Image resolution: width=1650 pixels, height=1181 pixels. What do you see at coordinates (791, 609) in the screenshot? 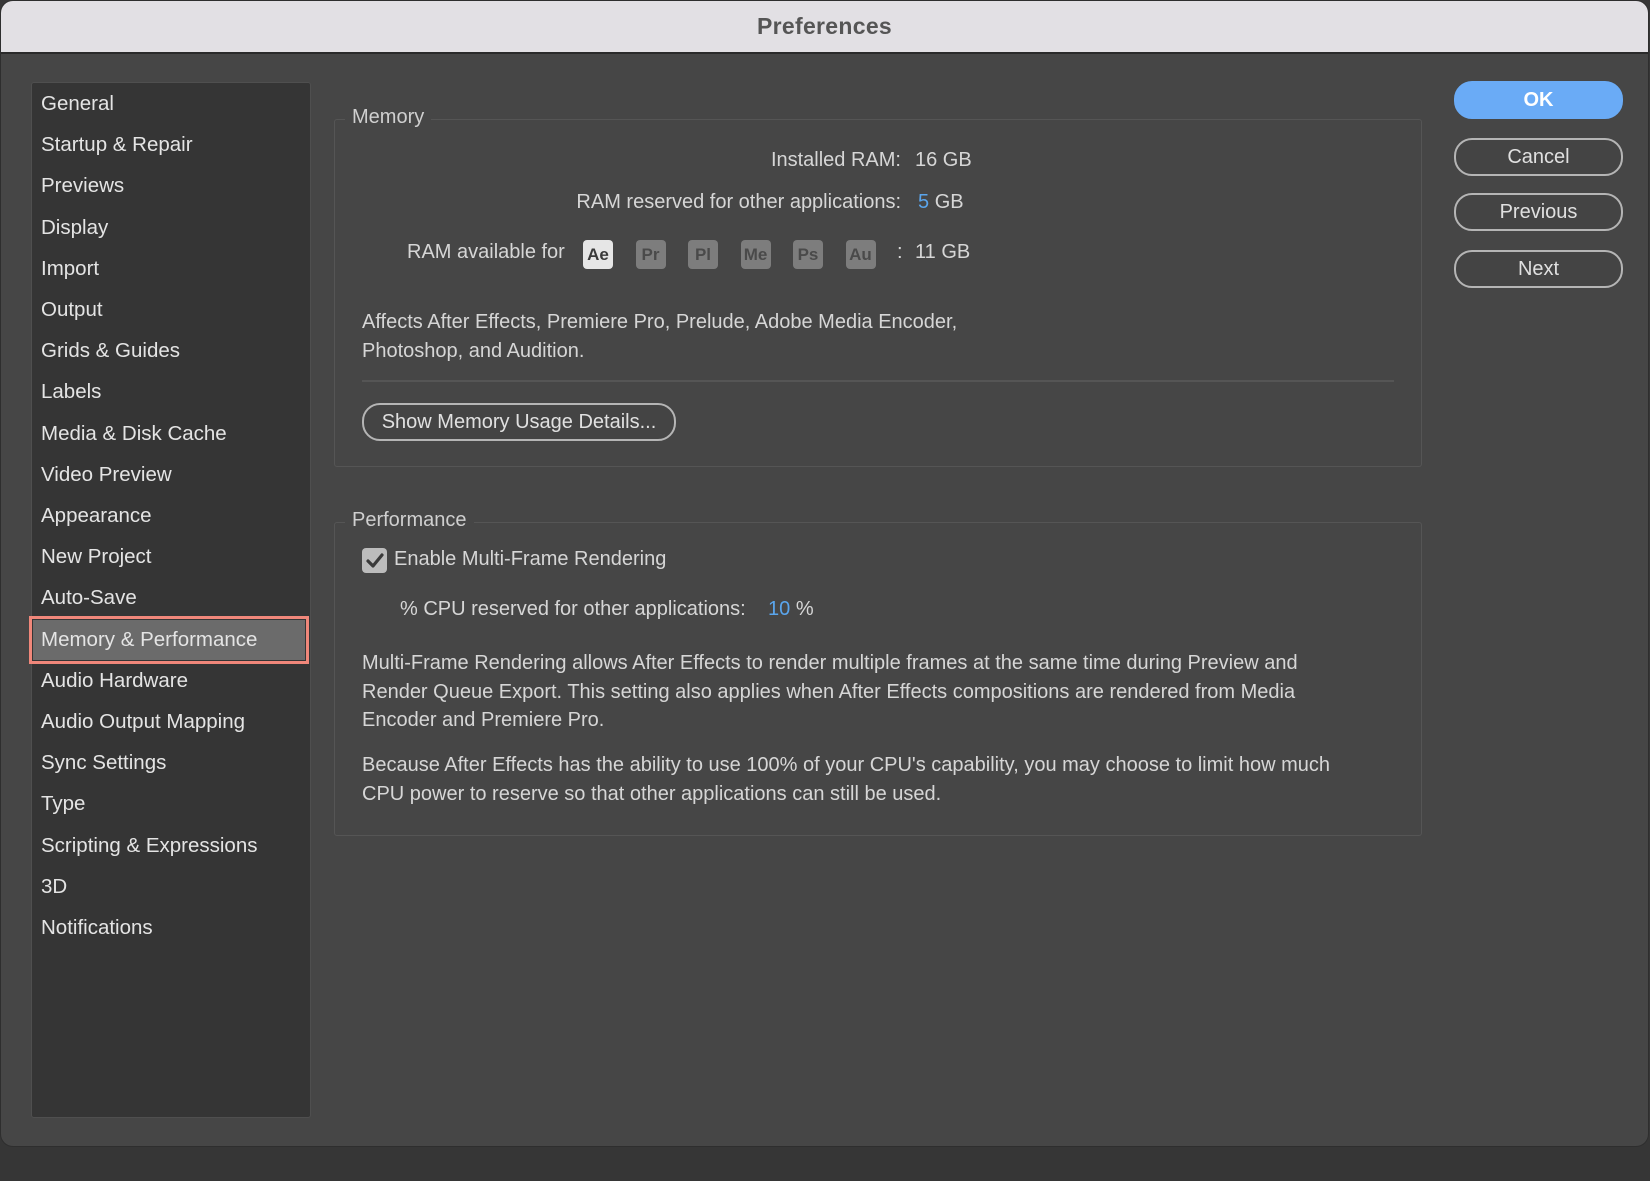
I see `cpu-reserved-field: 10 %` at bounding box center [791, 609].